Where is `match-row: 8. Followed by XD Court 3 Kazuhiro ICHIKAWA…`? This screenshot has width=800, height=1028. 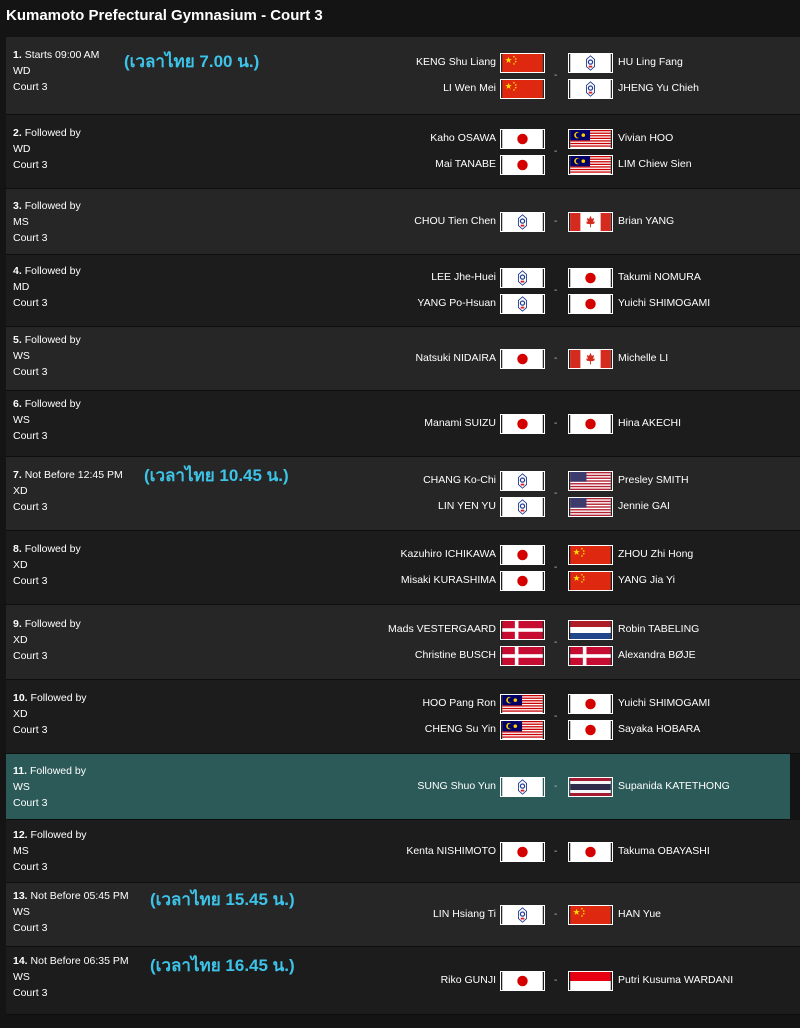
match-row: 8. Followed by XD Court 3 Kazuhiro ICHIKAWA… is located at coordinates (403, 568).